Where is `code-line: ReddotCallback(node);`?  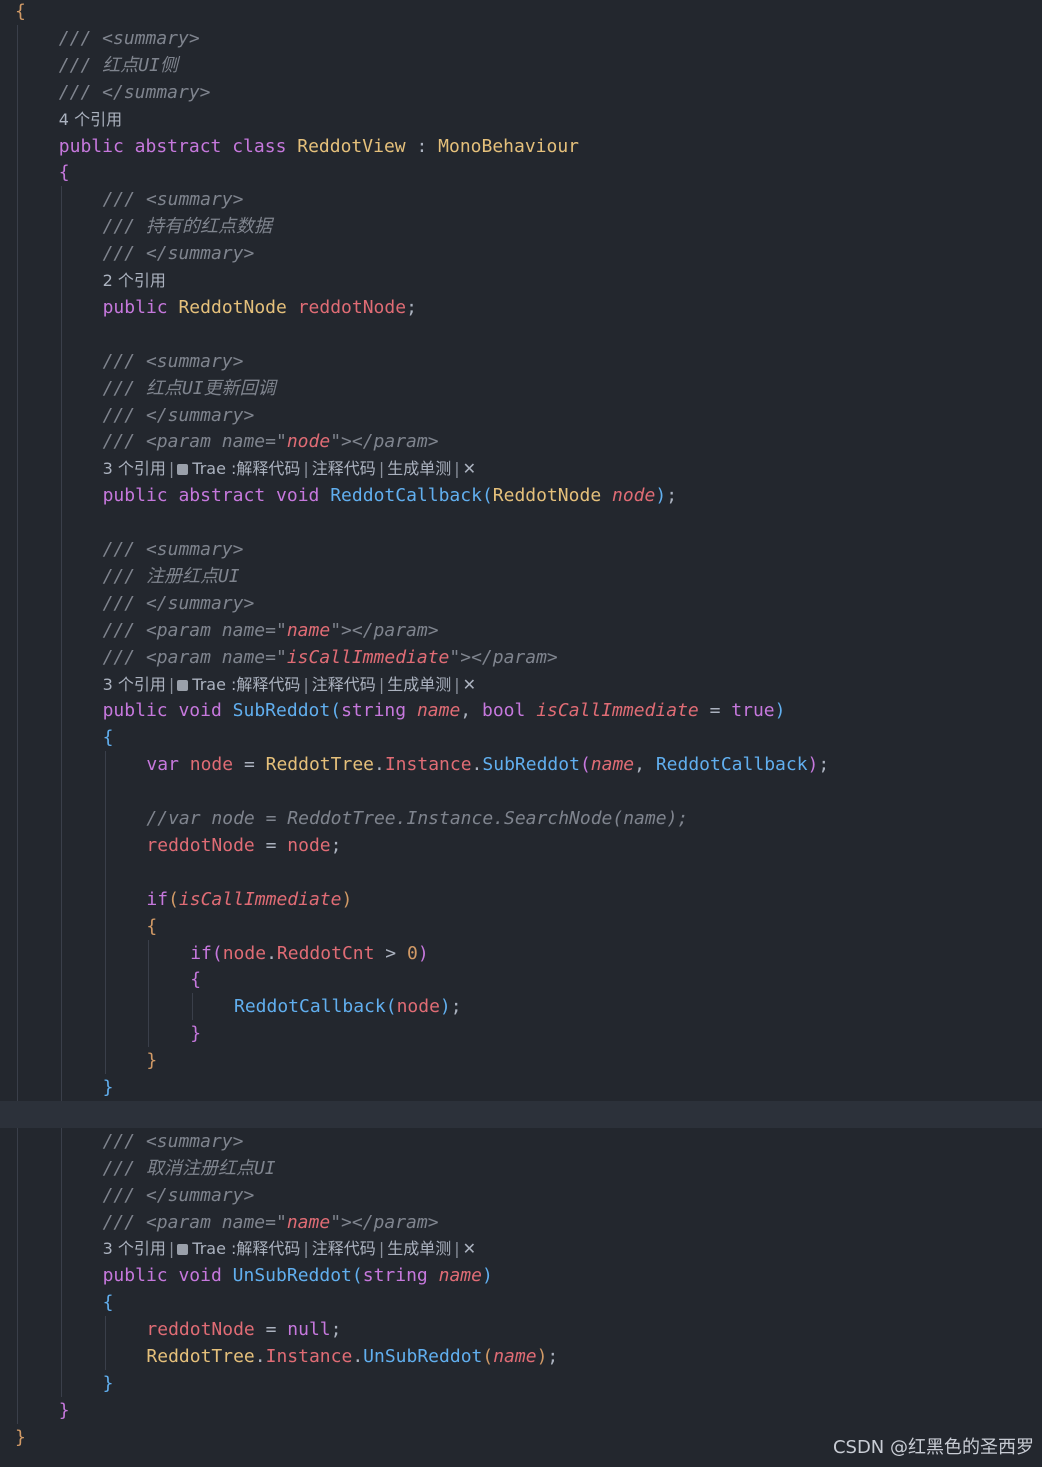
code-line: ReddotCallback(node); is located at coordinates (521, 1006).